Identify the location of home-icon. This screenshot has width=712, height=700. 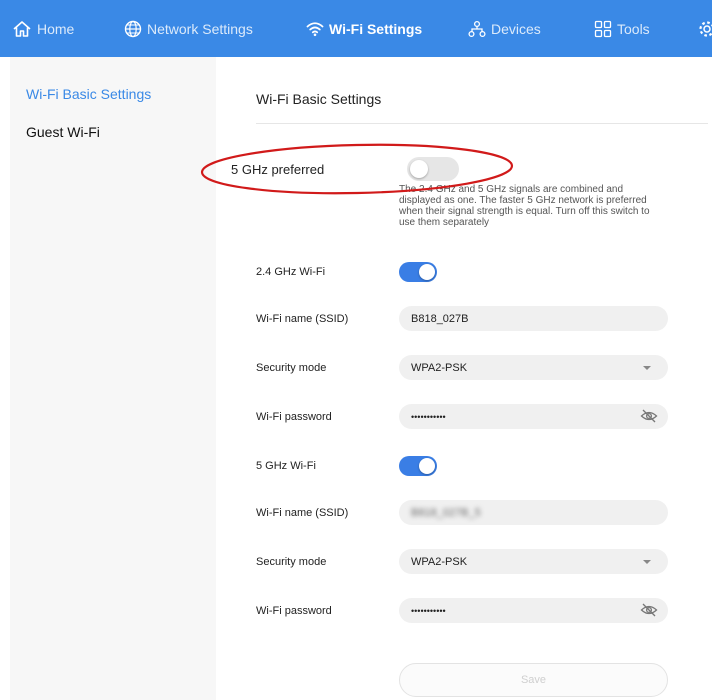
(22, 28).